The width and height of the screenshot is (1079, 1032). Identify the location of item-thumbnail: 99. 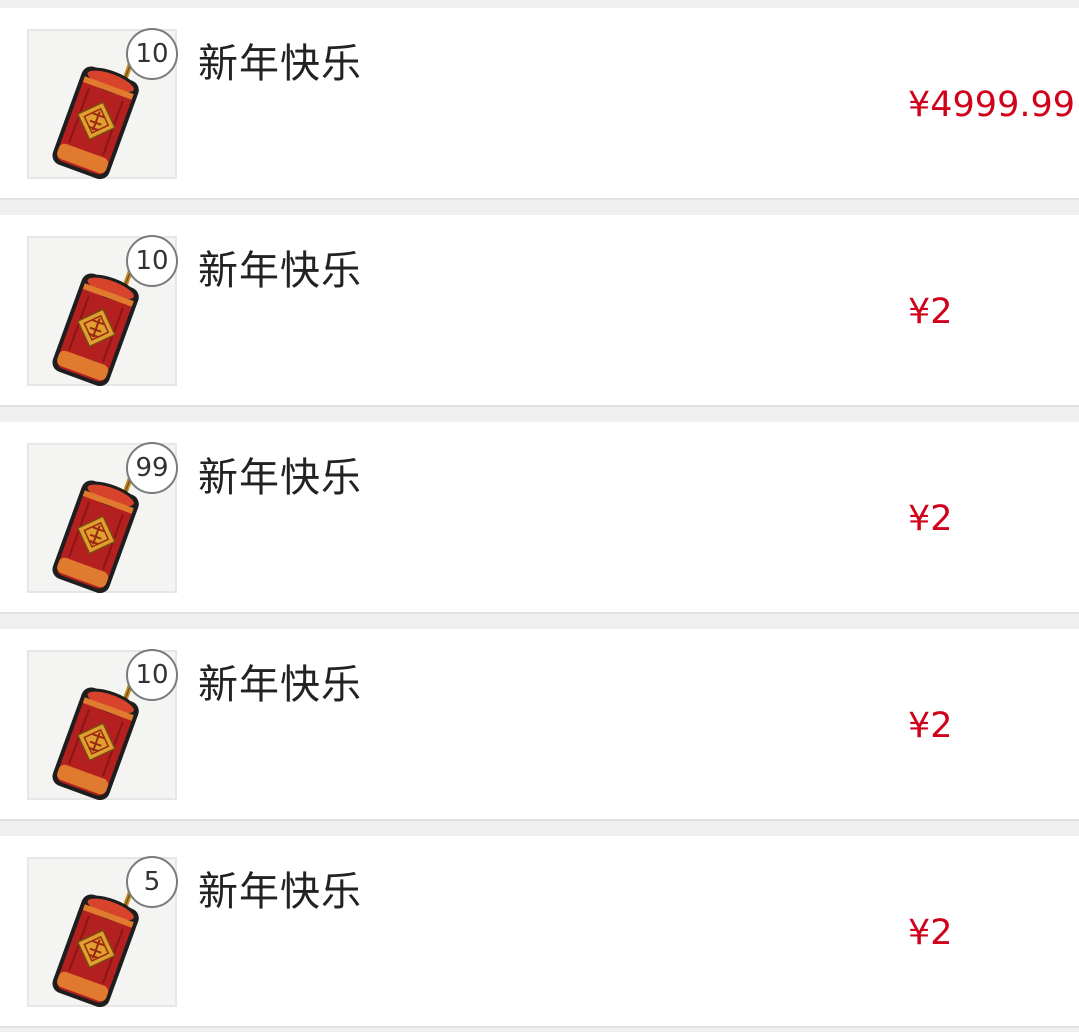
(102, 517).